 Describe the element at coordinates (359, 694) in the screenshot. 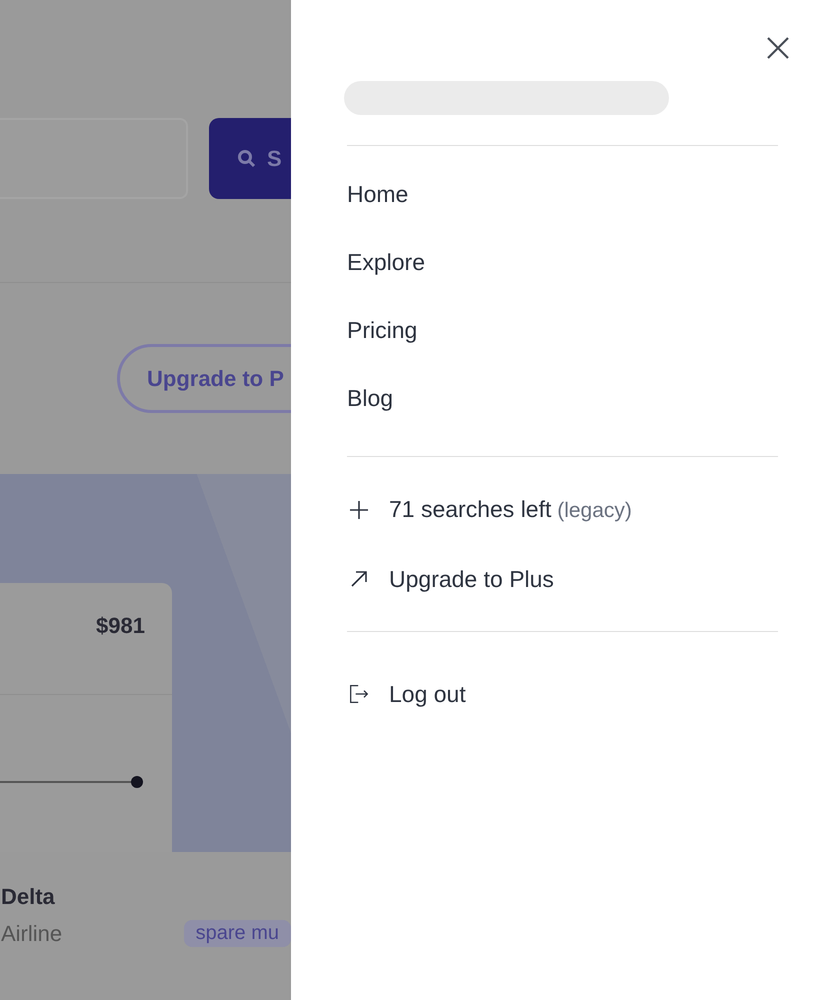

I see `logout-icon` at that location.